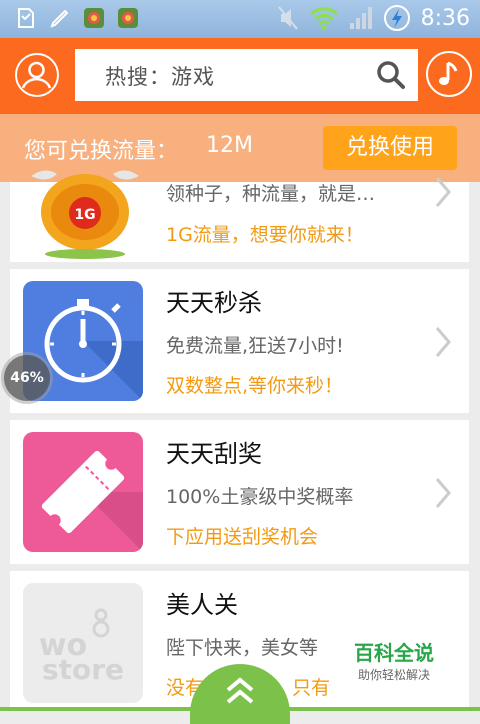  Describe the element at coordinates (83, 669) in the screenshot. I see `store-text: store` at that location.